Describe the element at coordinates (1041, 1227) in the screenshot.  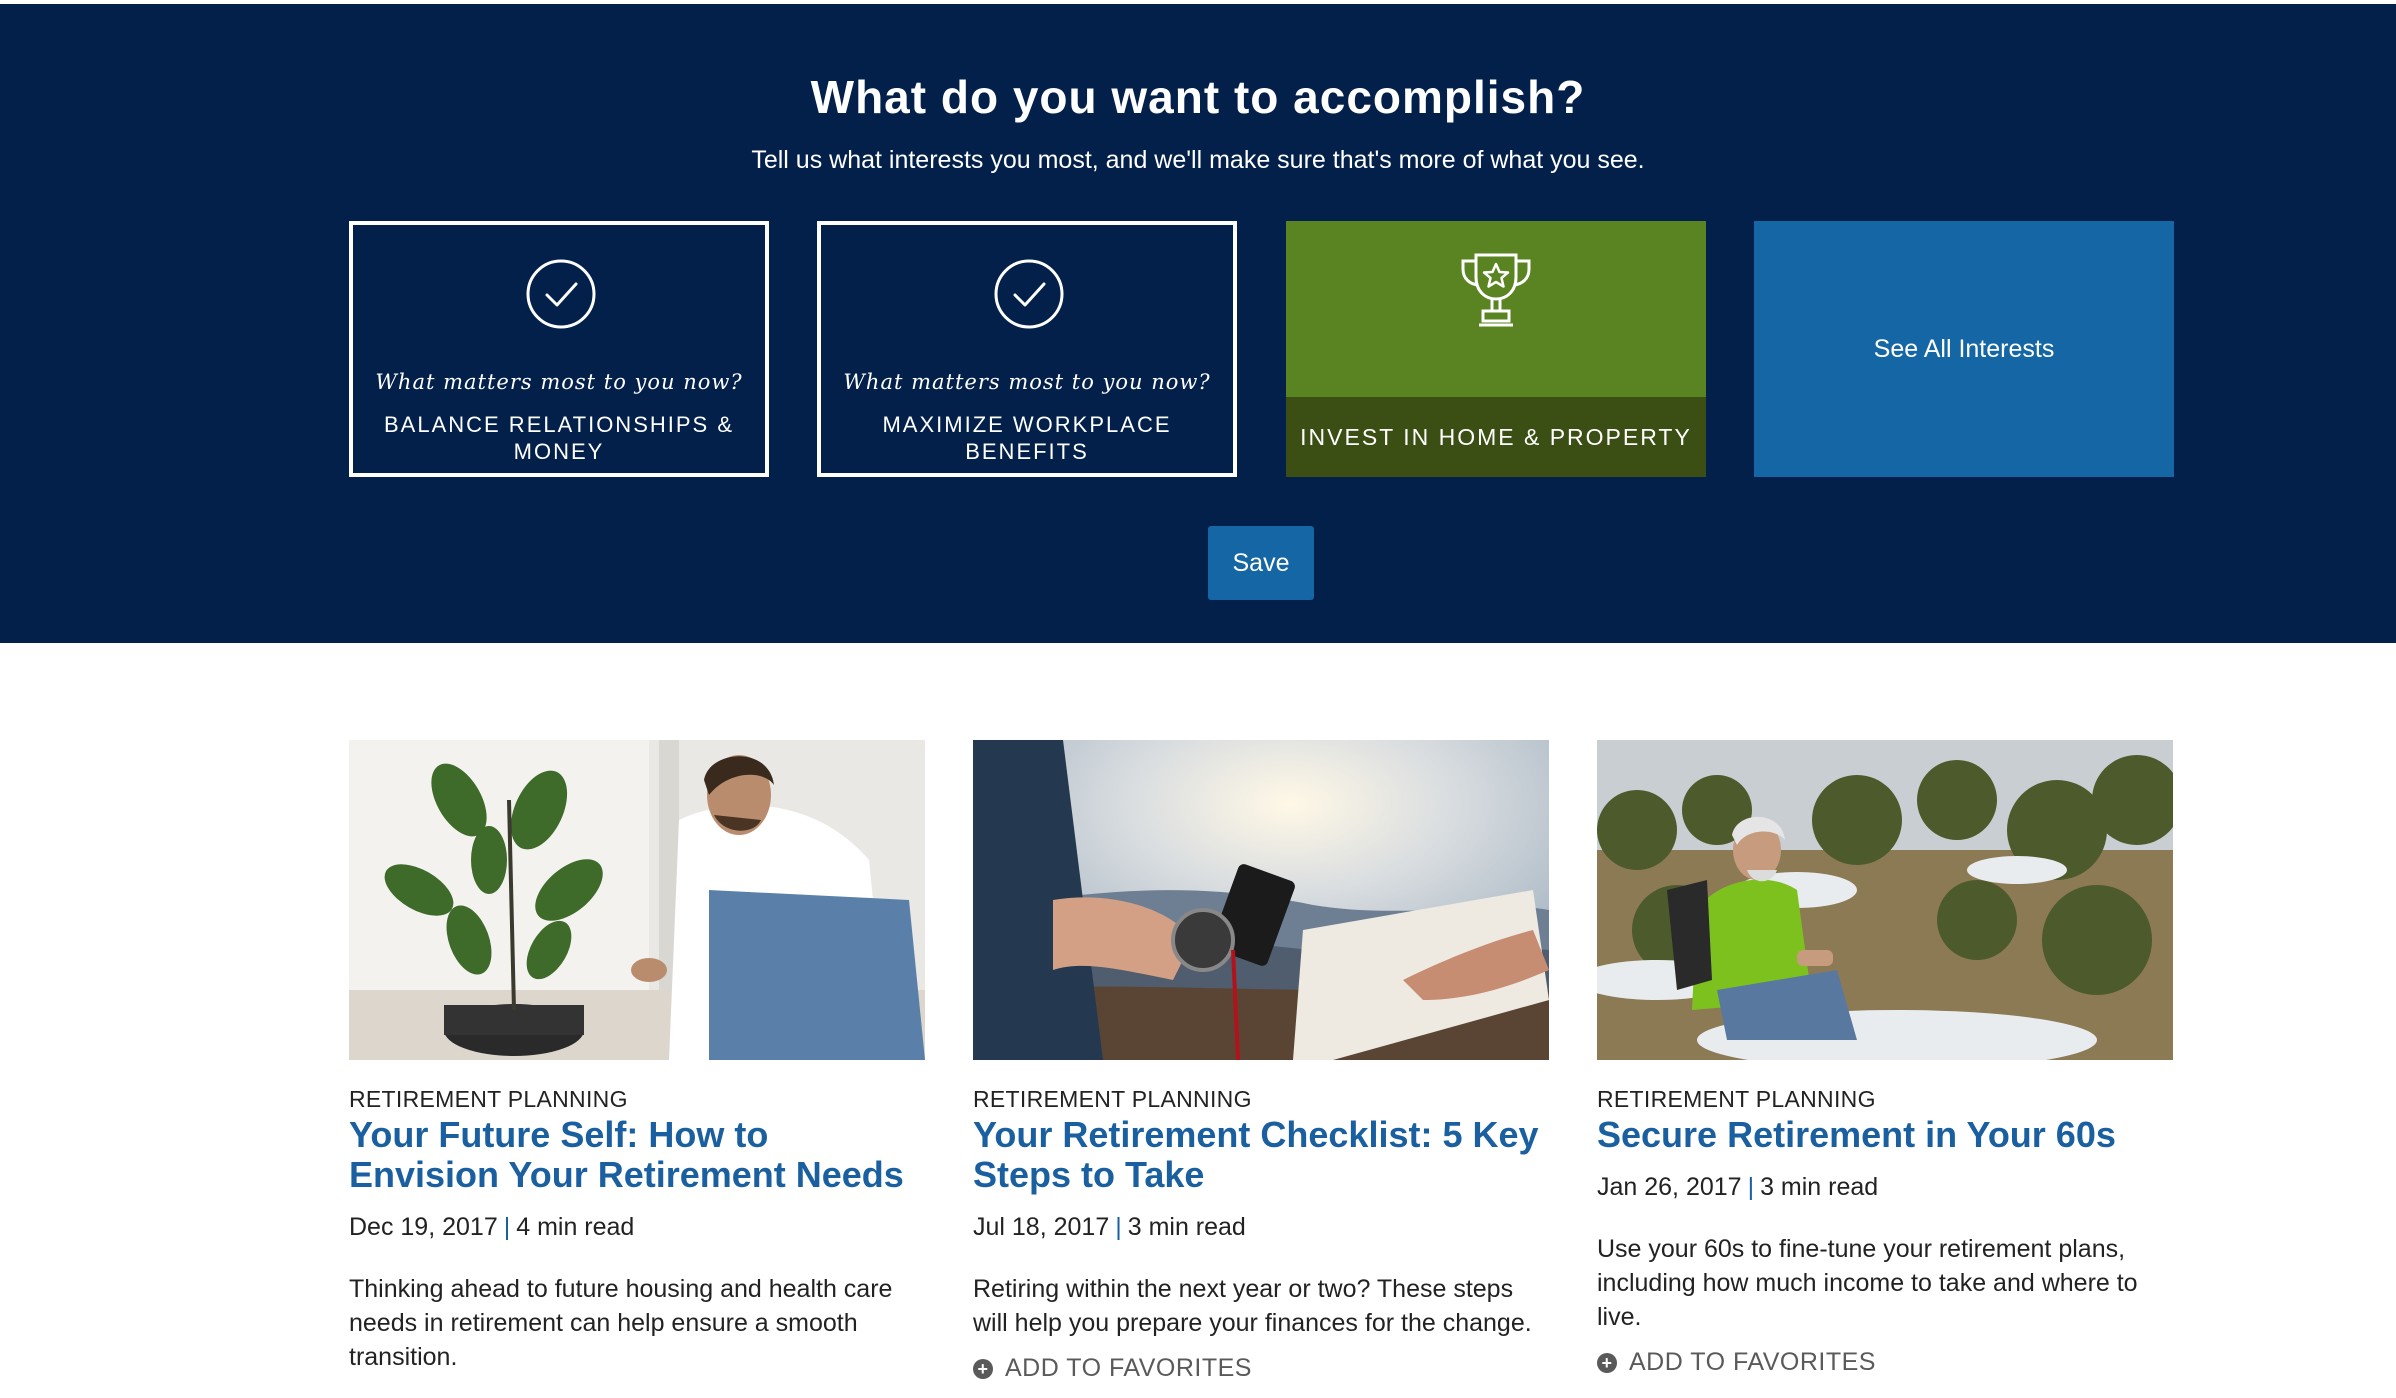
I see `article-date: Jul 18, 2017` at that location.